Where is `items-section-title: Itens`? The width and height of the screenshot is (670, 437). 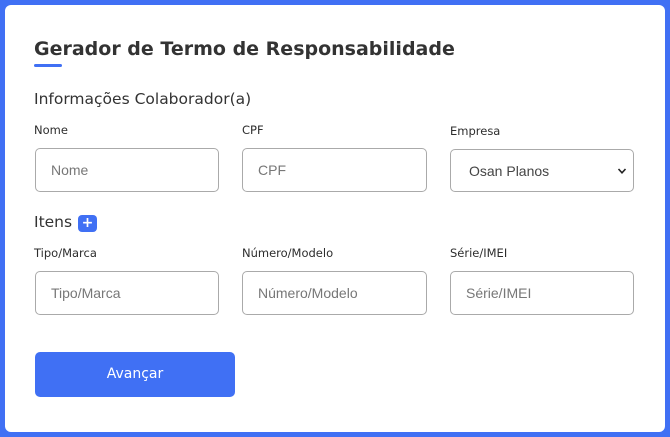
items-section-title: Itens is located at coordinates (53, 222).